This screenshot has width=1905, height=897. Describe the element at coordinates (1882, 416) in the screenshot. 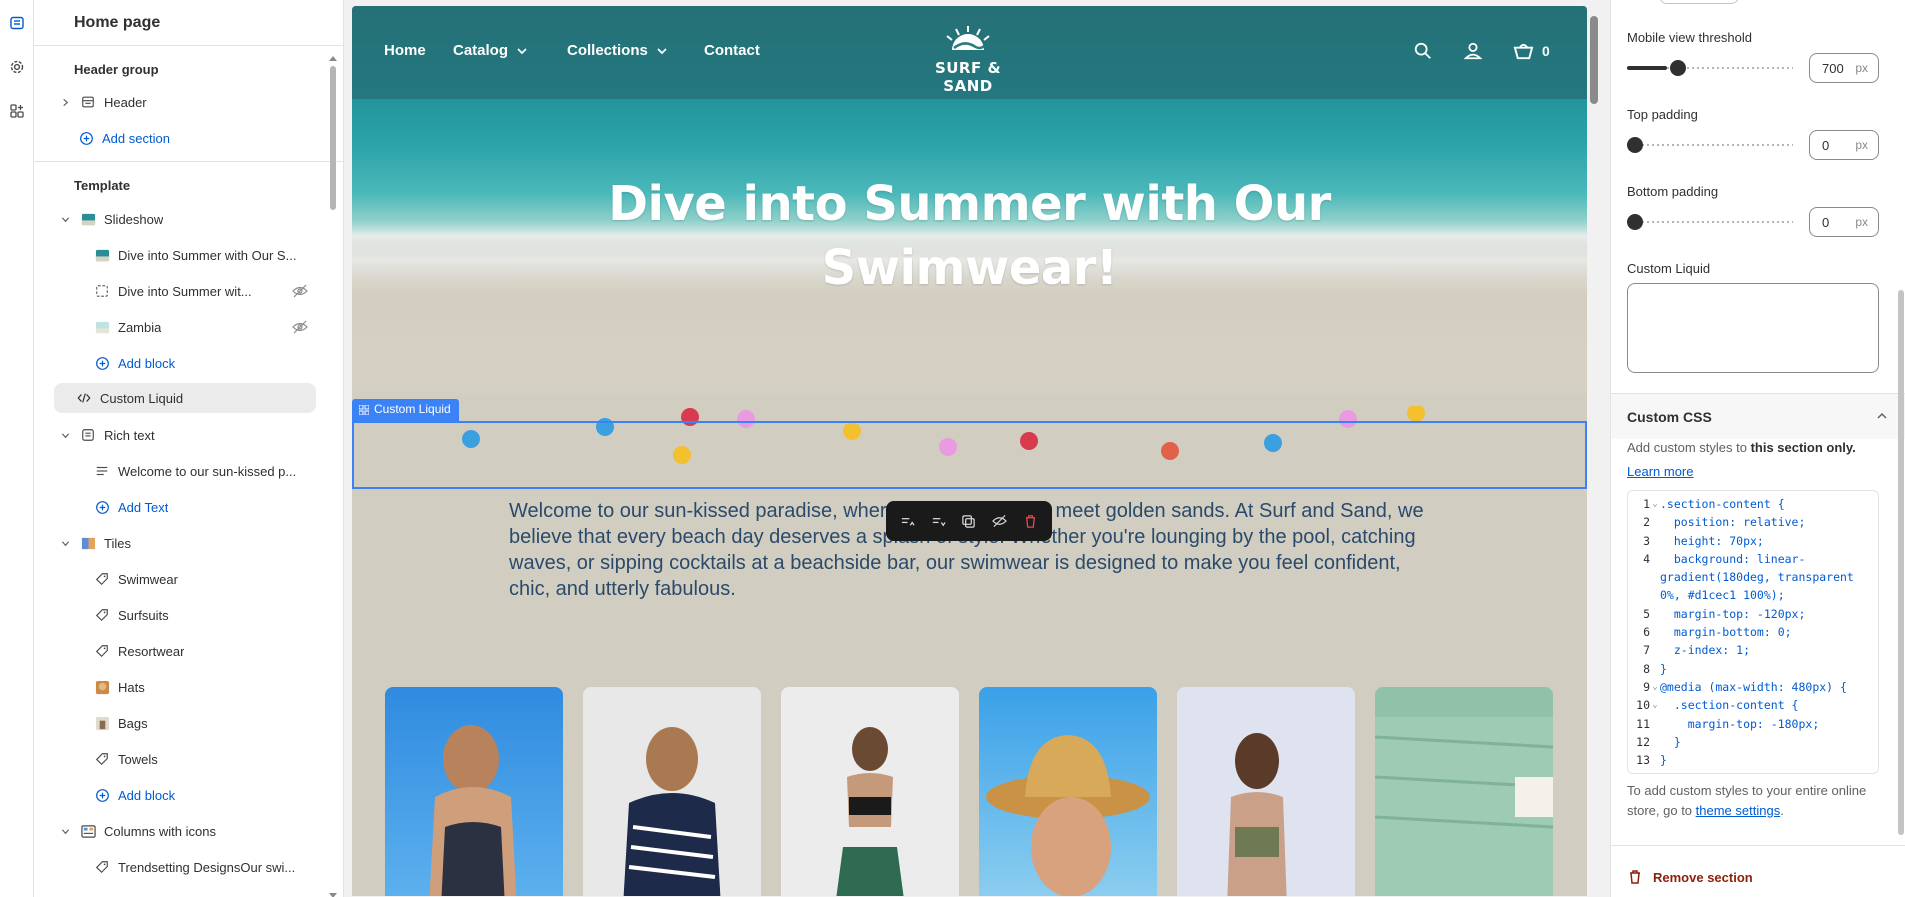

I see `chevron-up-icon` at that location.